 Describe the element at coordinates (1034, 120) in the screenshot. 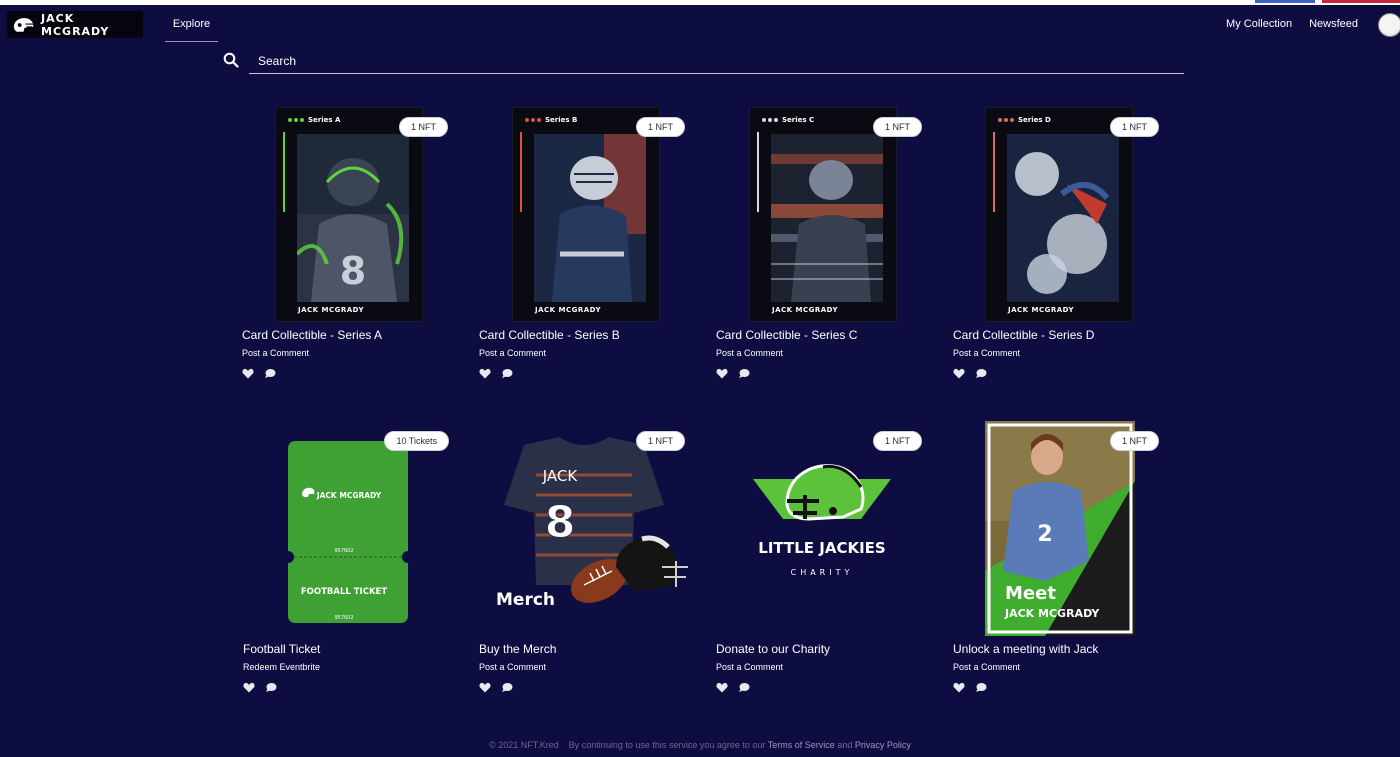

I see `series-name: Series D` at that location.